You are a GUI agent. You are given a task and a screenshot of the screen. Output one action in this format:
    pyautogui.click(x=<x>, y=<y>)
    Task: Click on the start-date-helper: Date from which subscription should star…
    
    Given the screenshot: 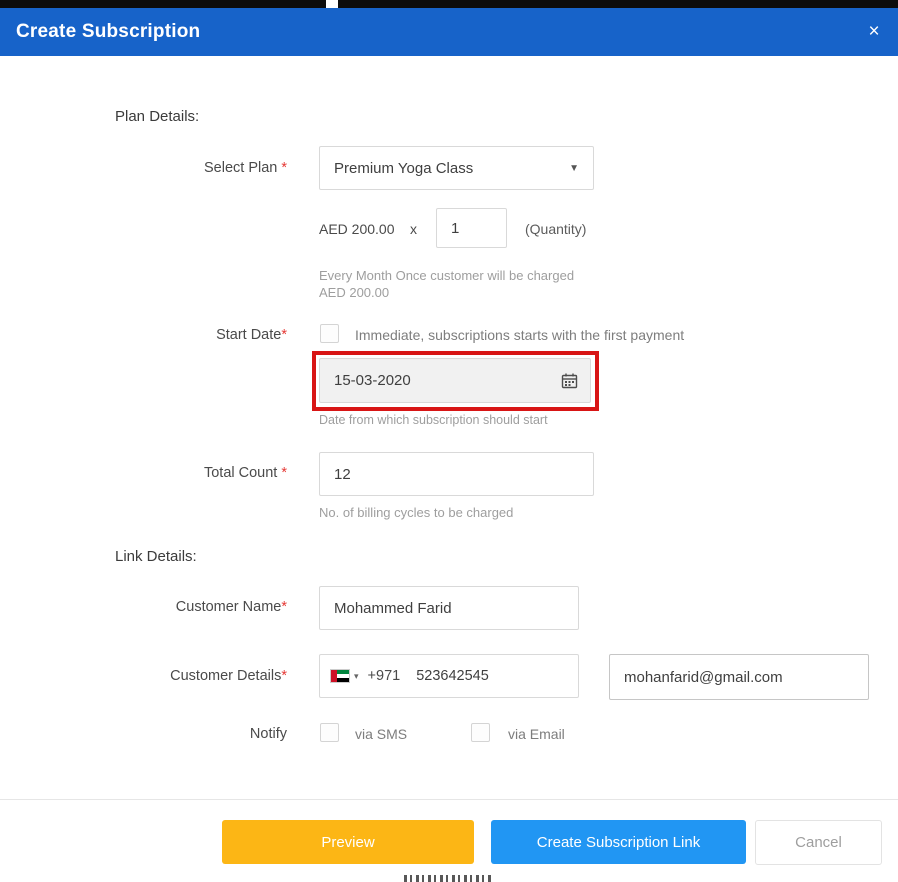 What is the action you would take?
    pyautogui.click(x=433, y=420)
    